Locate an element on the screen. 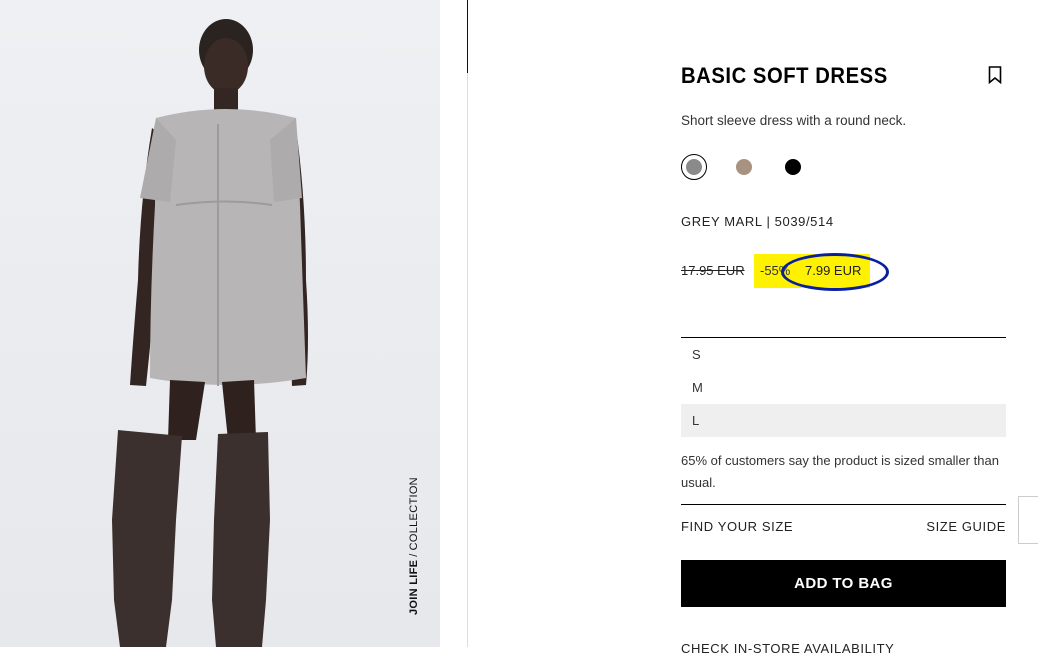 This screenshot has width=1038, height=656. gallery-scroll-indicator is located at coordinates (467, 36).